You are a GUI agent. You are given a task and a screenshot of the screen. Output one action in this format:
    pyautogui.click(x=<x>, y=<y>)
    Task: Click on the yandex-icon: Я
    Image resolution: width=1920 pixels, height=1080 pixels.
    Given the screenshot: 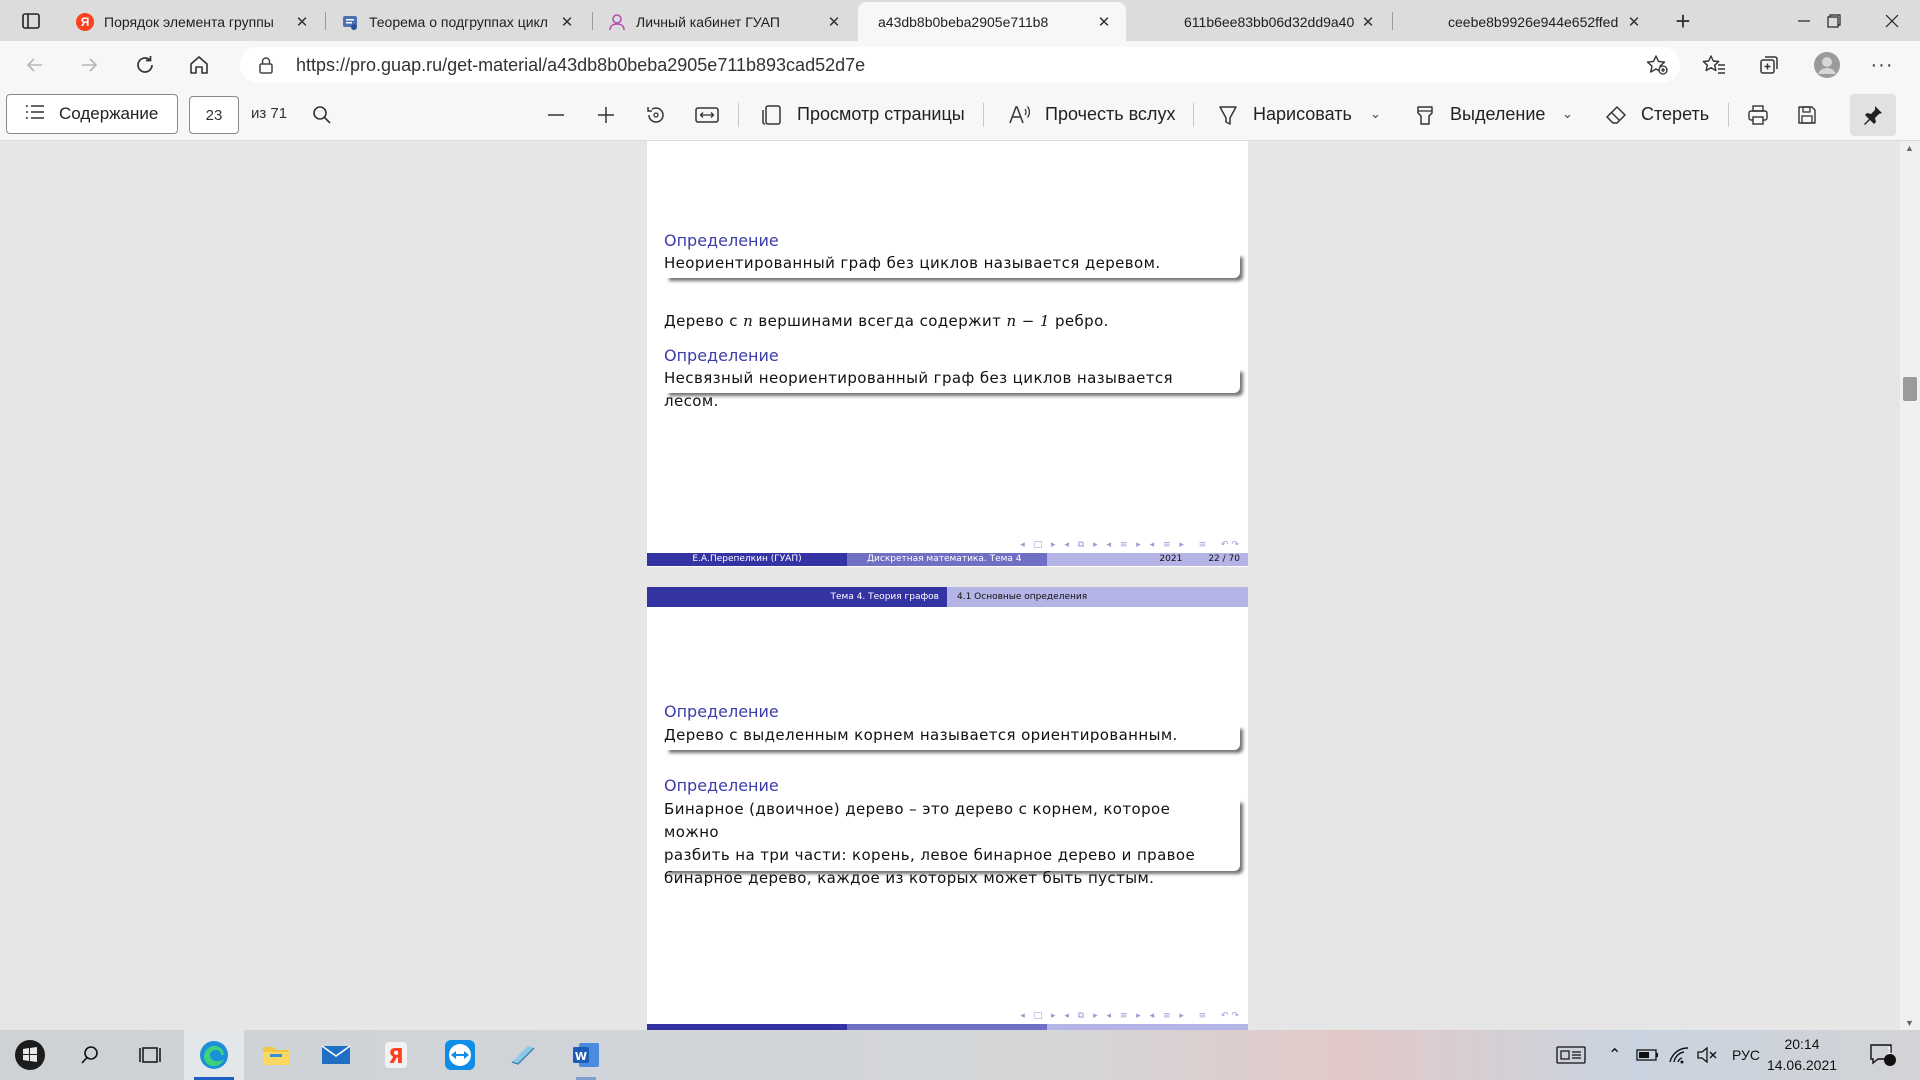 What is the action you would take?
    pyautogui.click(x=85, y=21)
    